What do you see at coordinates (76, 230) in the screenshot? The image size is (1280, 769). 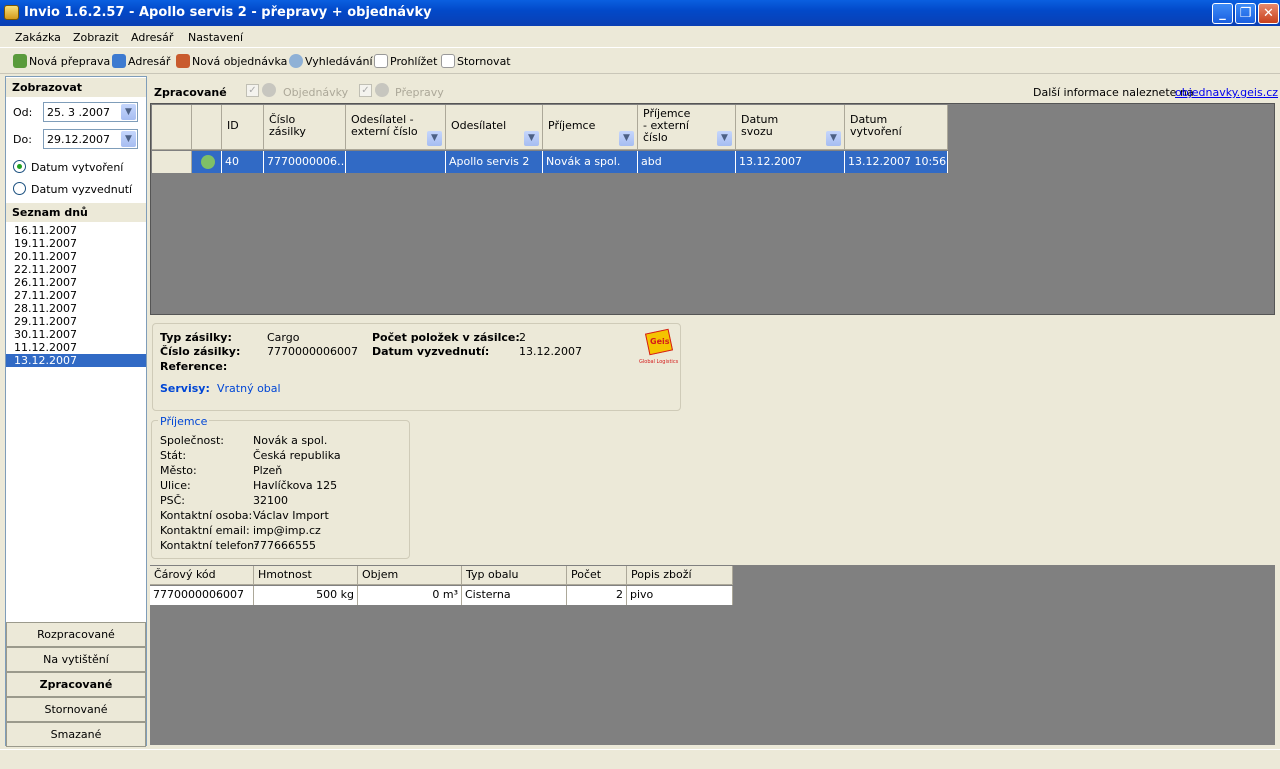 I see `day-list-item: 16.11.2007` at bounding box center [76, 230].